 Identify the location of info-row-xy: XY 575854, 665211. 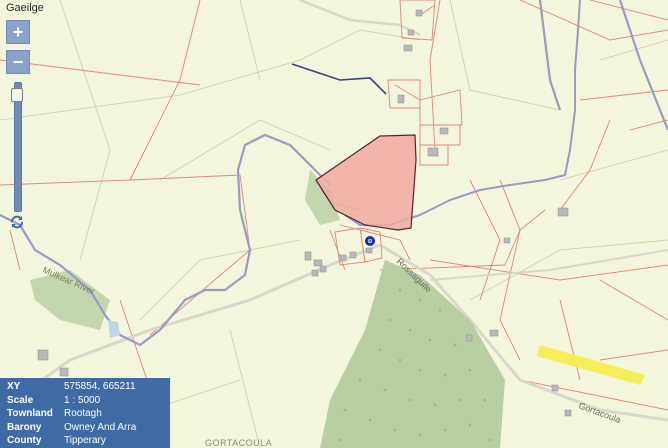
(85, 387).